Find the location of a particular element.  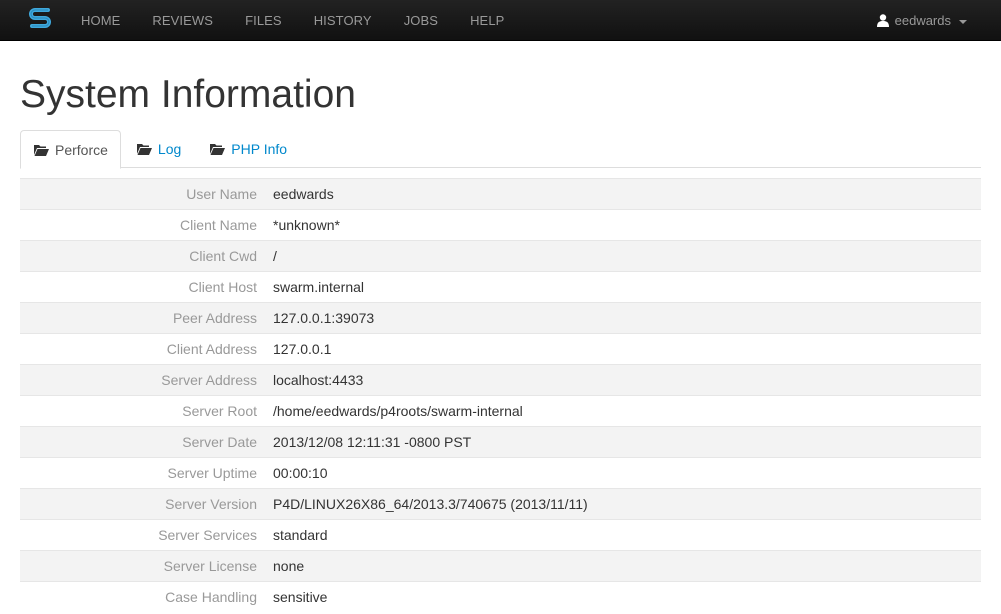

table-row: Client Cwd / is located at coordinates (500, 256).